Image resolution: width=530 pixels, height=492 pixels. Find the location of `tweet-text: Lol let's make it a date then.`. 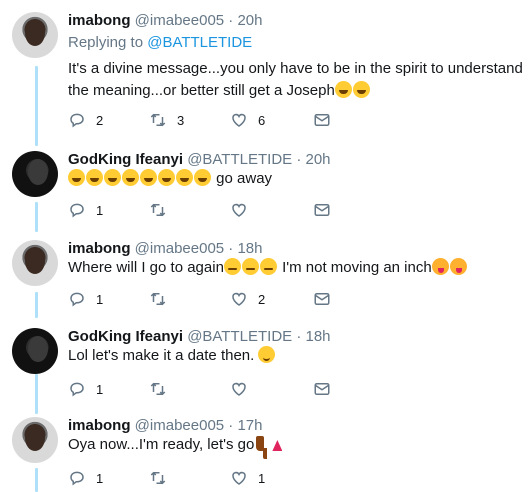

tweet-text: Lol let's make it a date then. is located at coordinates (295, 356).